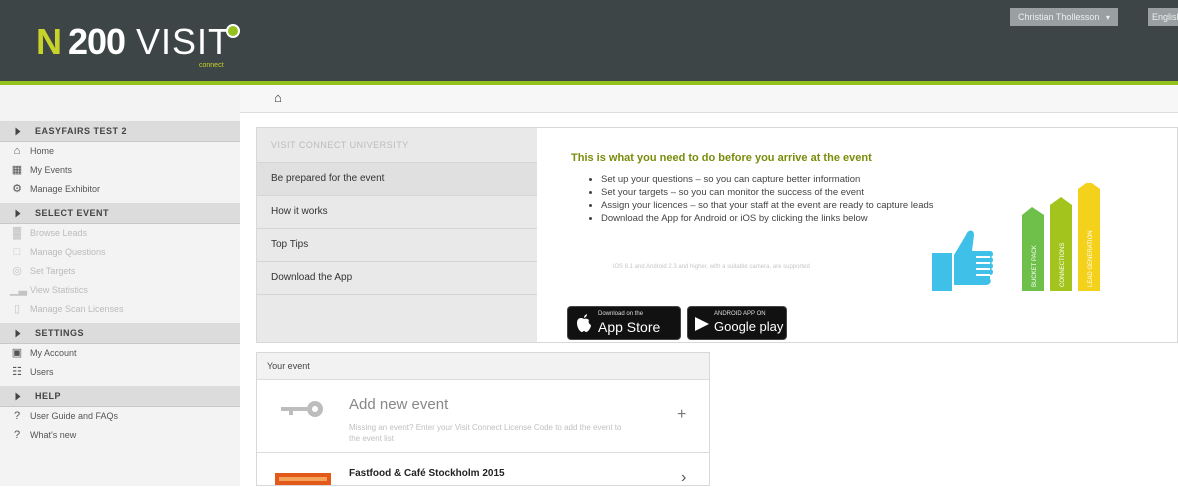 The image size is (1178, 487). What do you see at coordinates (303, 479) in the screenshot?
I see `event-thumbnail-stripe` at bounding box center [303, 479].